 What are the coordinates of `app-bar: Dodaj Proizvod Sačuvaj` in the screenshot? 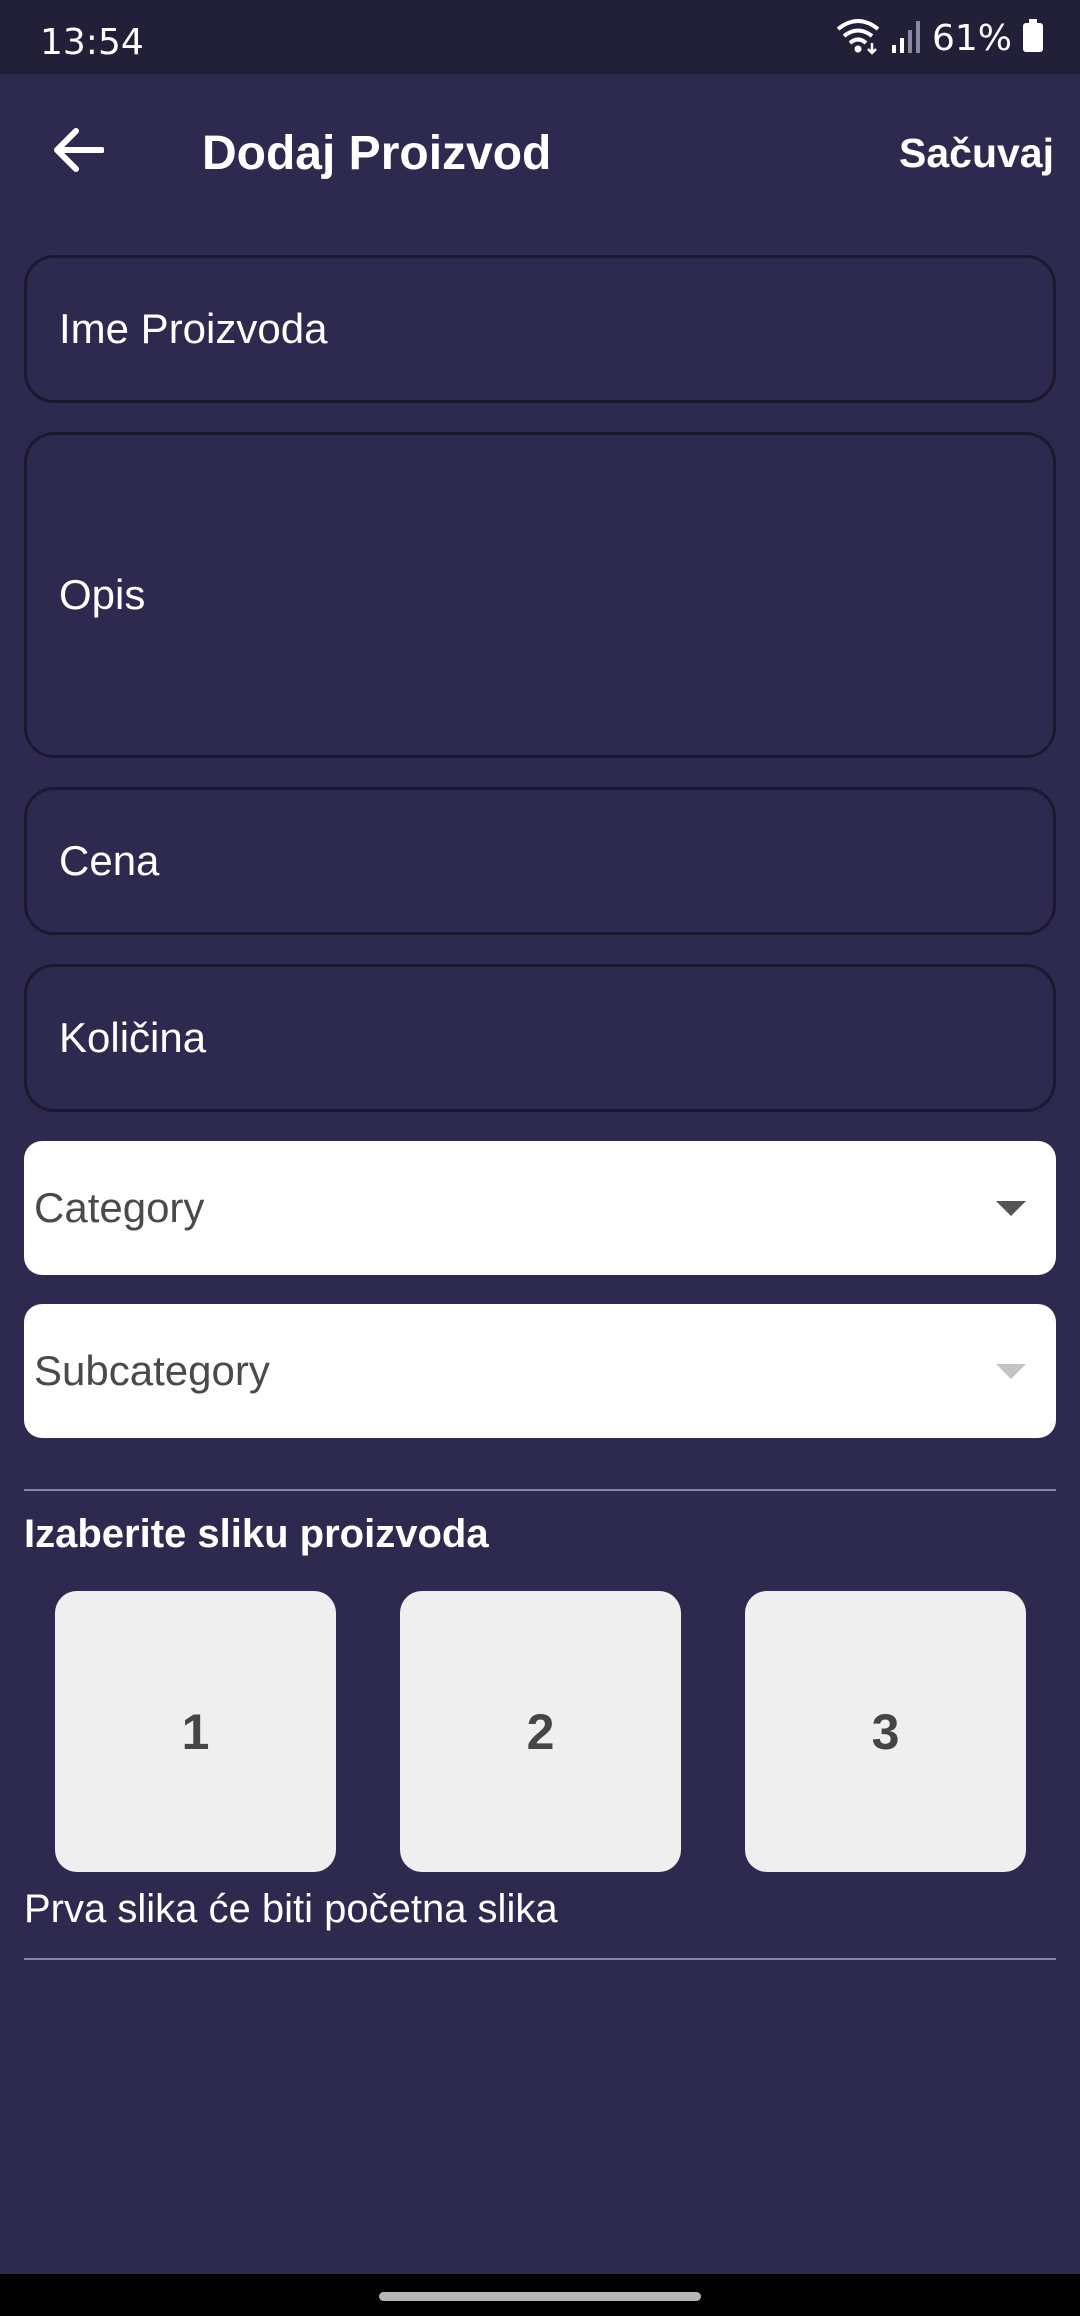 It's located at (540, 152).